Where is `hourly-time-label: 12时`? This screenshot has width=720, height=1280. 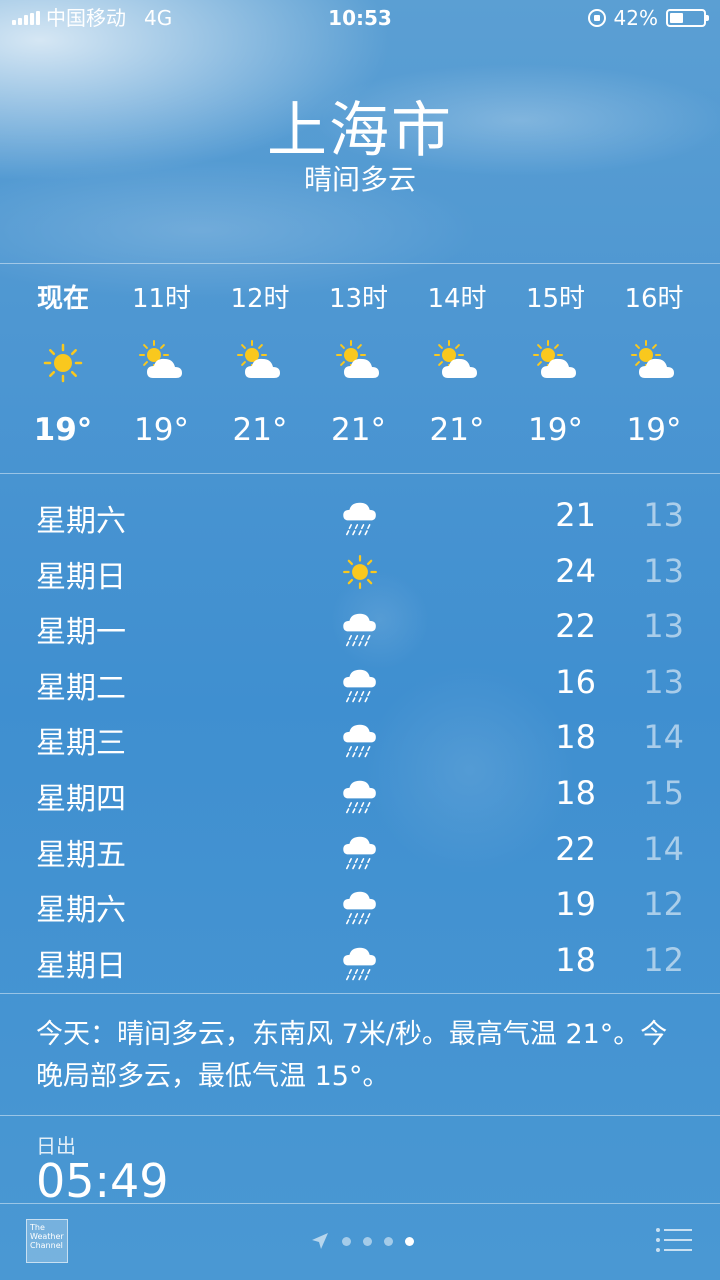 hourly-time-label: 12时 is located at coordinates (260, 299).